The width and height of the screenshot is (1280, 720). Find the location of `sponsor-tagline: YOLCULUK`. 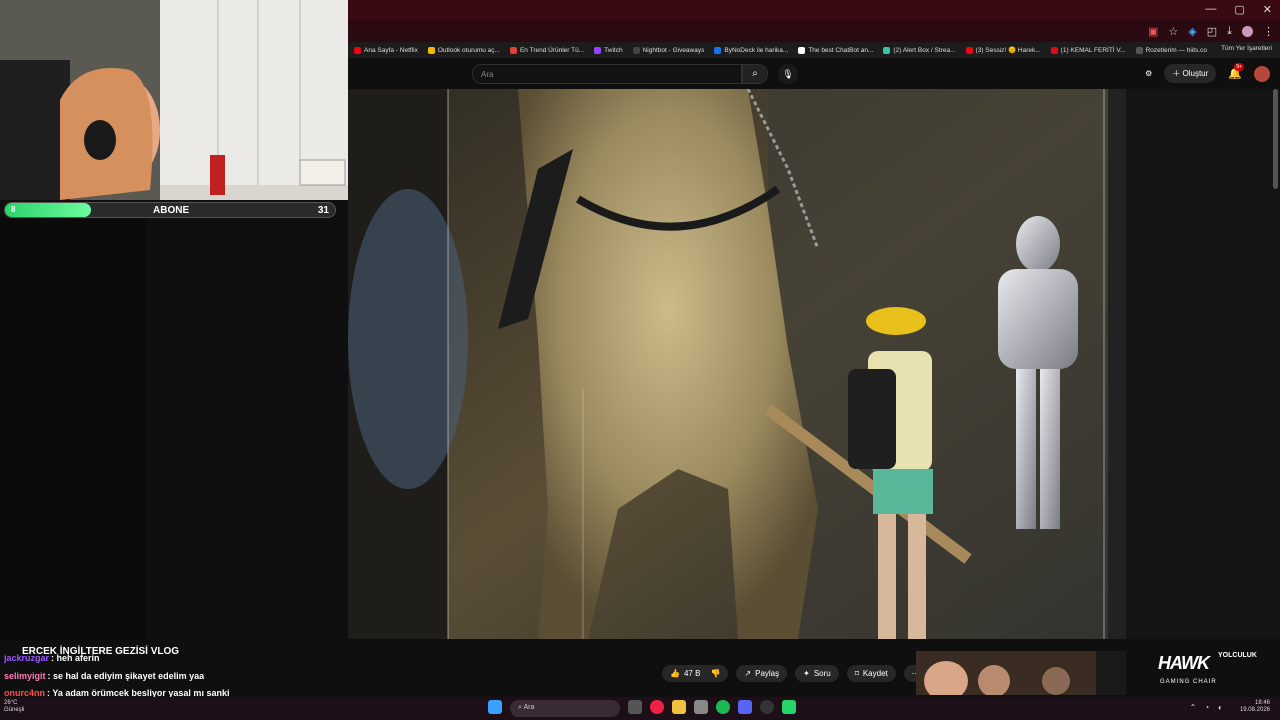

sponsor-tagline: YOLCULUK is located at coordinates (1237, 655).